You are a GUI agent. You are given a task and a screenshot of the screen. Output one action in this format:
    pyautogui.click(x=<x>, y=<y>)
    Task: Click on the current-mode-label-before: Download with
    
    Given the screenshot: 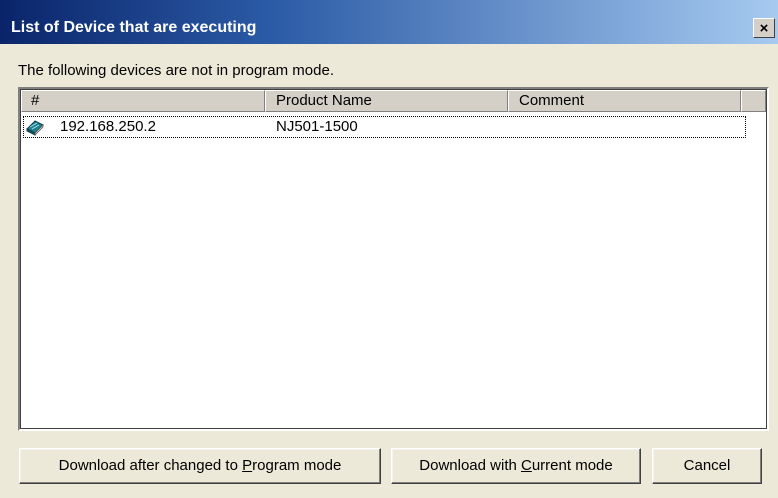 What is the action you would take?
    pyautogui.click(x=470, y=465)
    